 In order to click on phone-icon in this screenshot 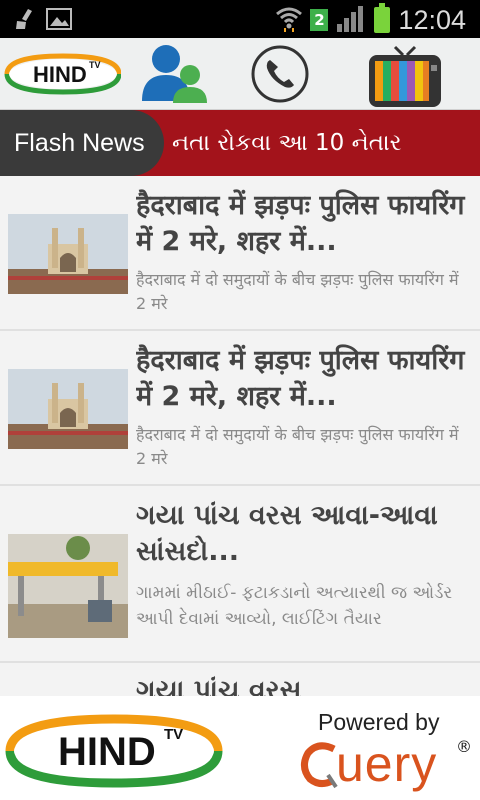, I will do `click(280, 74)`.